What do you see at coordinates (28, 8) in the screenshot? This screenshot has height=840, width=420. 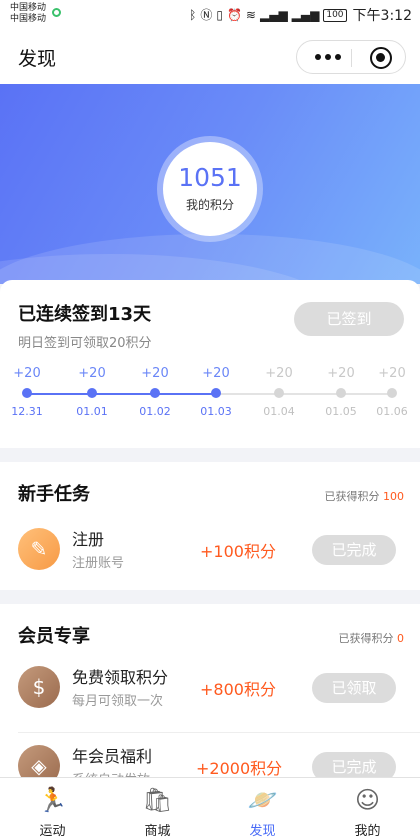 I see `carrier-1: 中国移动` at bounding box center [28, 8].